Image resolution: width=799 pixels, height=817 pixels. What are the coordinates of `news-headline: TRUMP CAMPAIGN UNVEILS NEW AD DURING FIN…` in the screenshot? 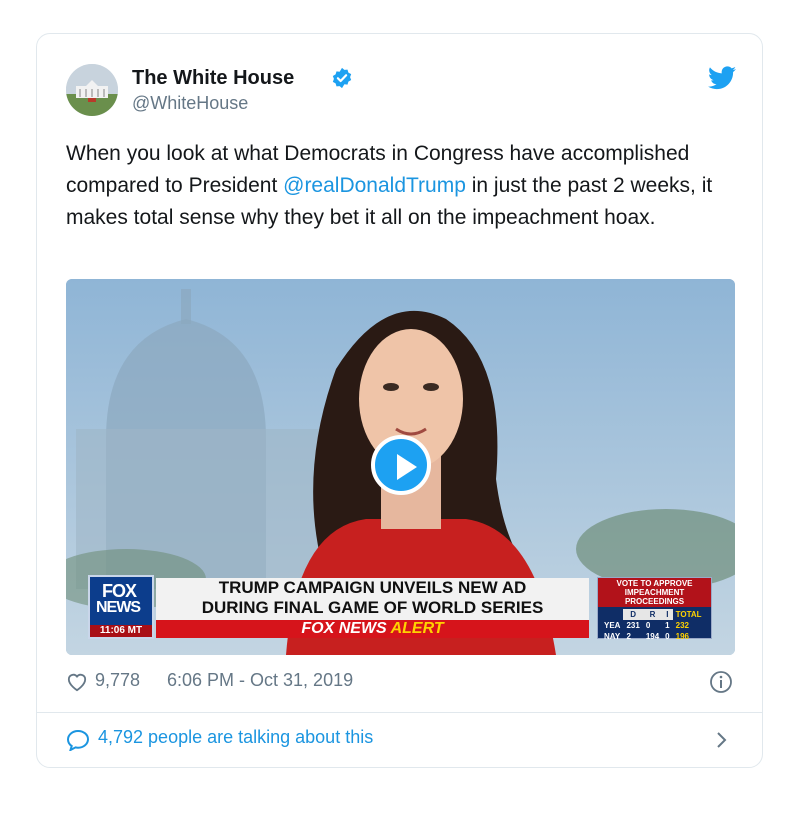 It's located at (372, 599).